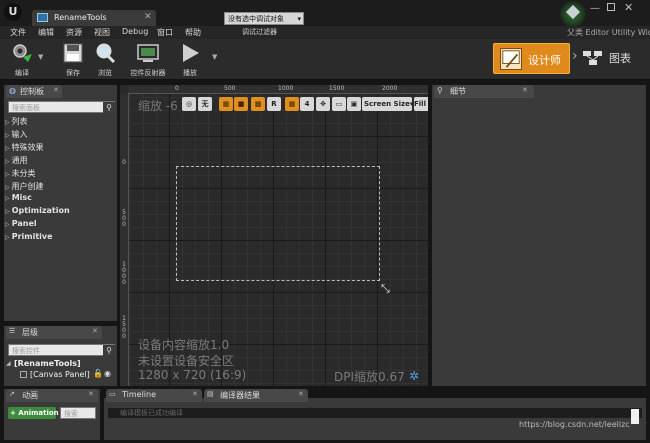 The width and height of the screenshot is (650, 443). What do you see at coordinates (573, 14) in the screenshot?
I see `source-control-button` at bounding box center [573, 14].